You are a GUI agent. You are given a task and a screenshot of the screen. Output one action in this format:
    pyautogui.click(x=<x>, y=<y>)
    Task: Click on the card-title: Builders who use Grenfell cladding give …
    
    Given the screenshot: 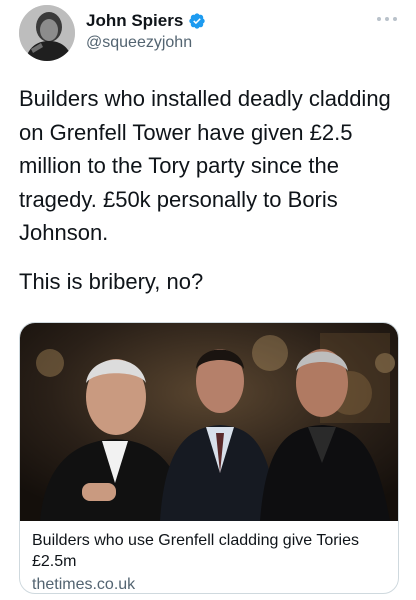 What is the action you would take?
    pyautogui.click(x=195, y=551)
    